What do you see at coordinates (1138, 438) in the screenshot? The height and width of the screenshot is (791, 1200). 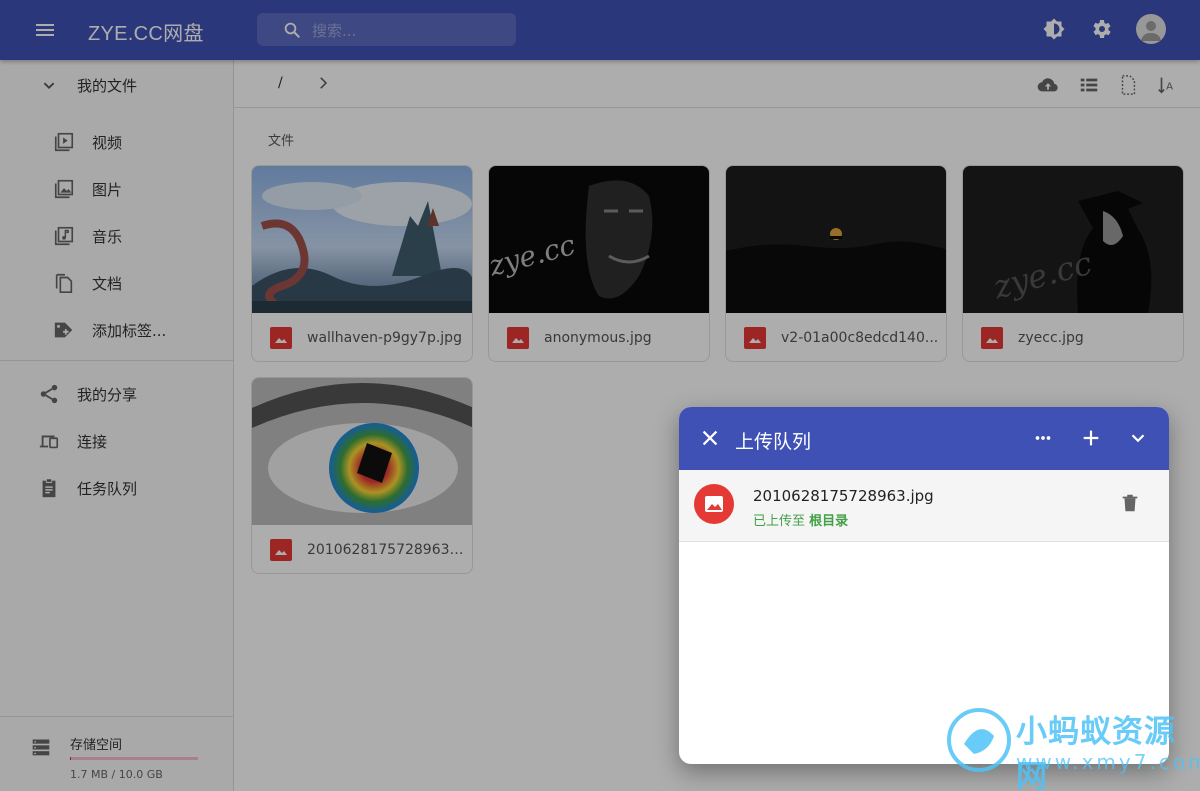 I see `chevron-down-icon` at bounding box center [1138, 438].